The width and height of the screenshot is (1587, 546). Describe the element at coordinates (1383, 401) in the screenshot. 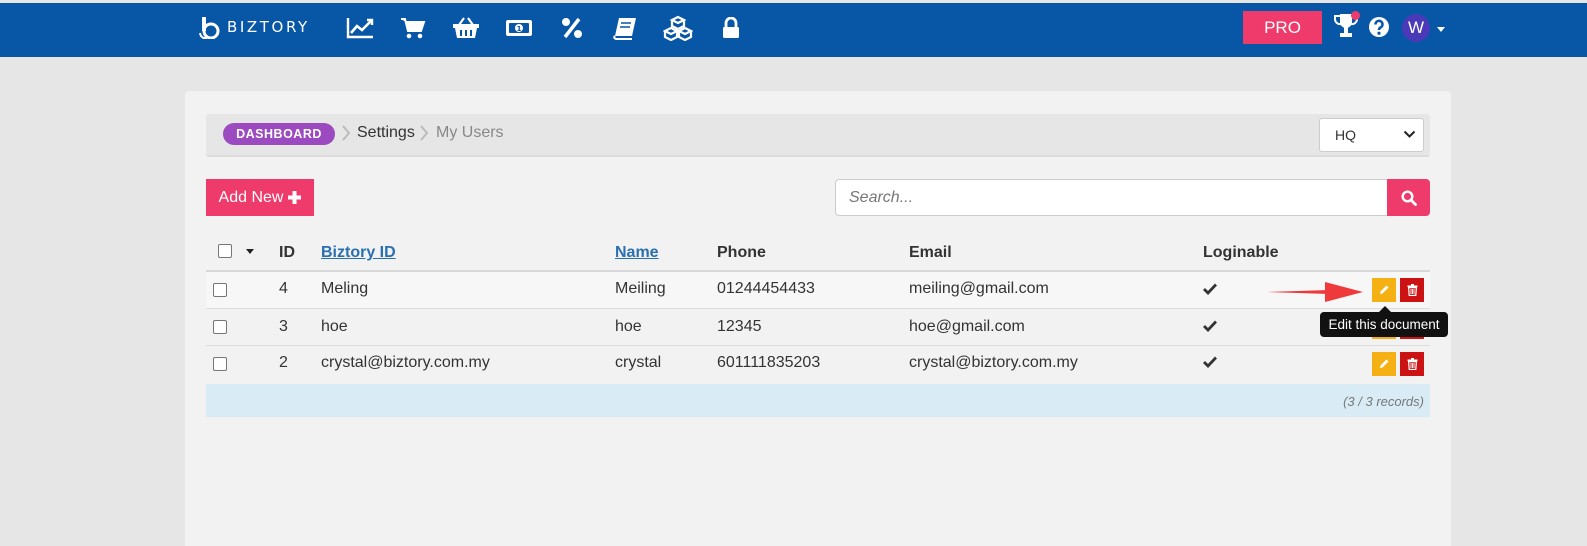

I see `records-count: (3 / 3 records)` at that location.